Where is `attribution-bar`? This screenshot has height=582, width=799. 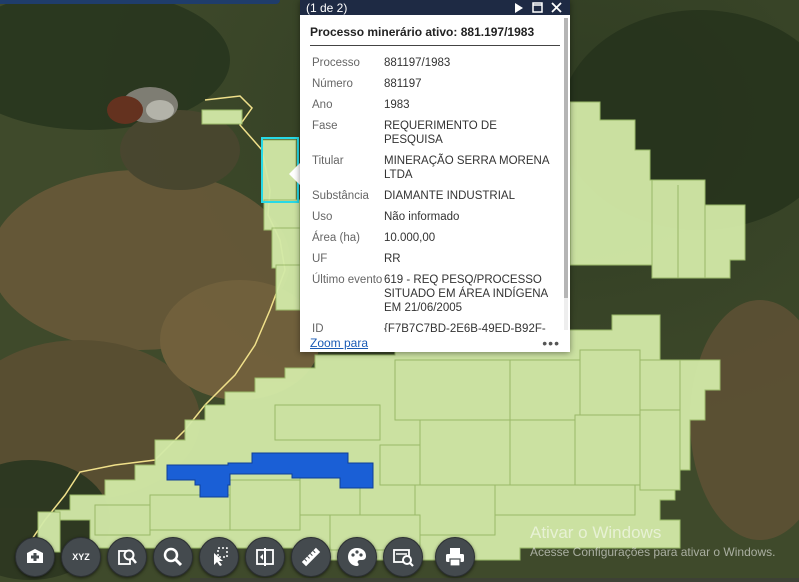 attribution-bar is located at coordinates (494, 580).